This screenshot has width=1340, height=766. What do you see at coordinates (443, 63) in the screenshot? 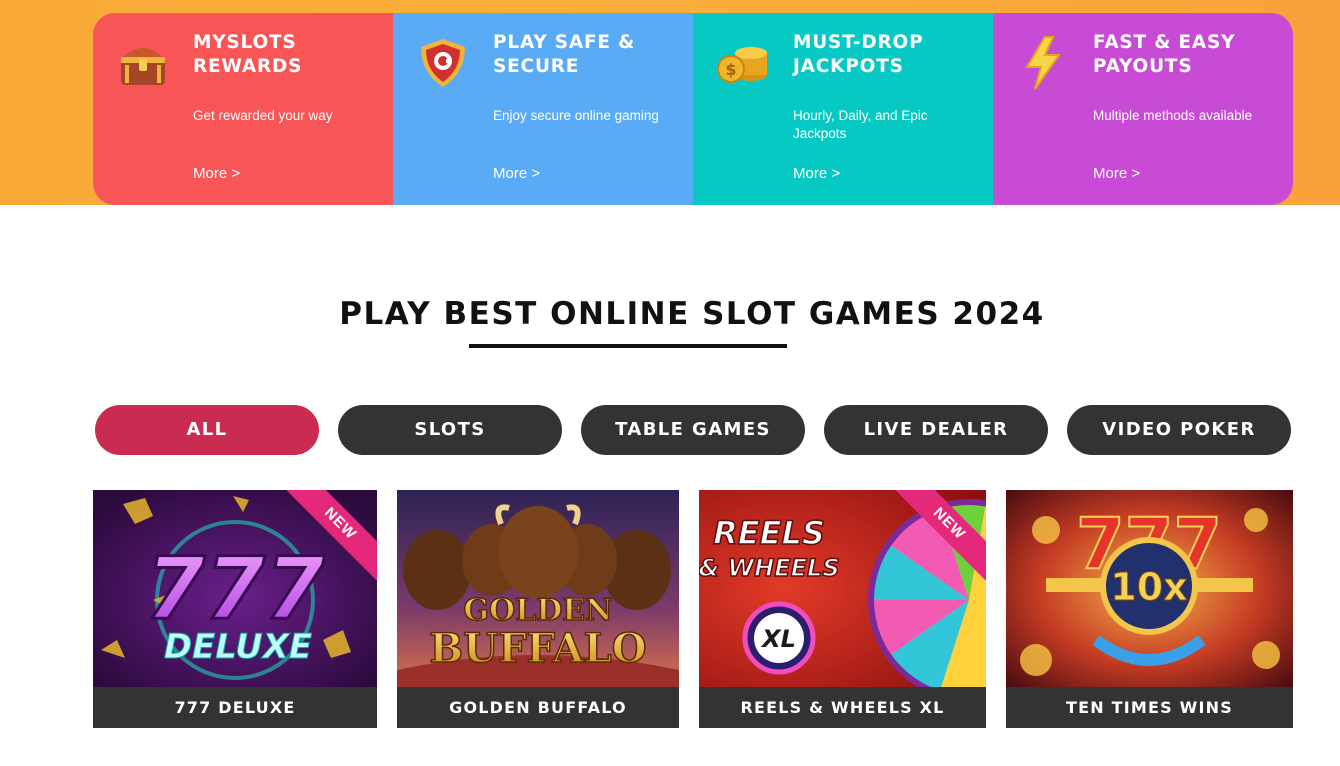
I see `shield-icon` at bounding box center [443, 63].